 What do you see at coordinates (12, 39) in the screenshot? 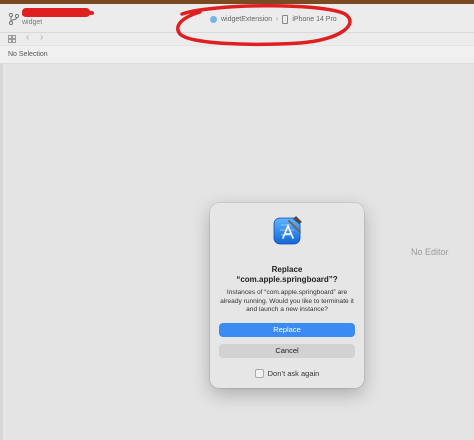
I see `related-items-grid-icon` at bounding box center [12, 39].